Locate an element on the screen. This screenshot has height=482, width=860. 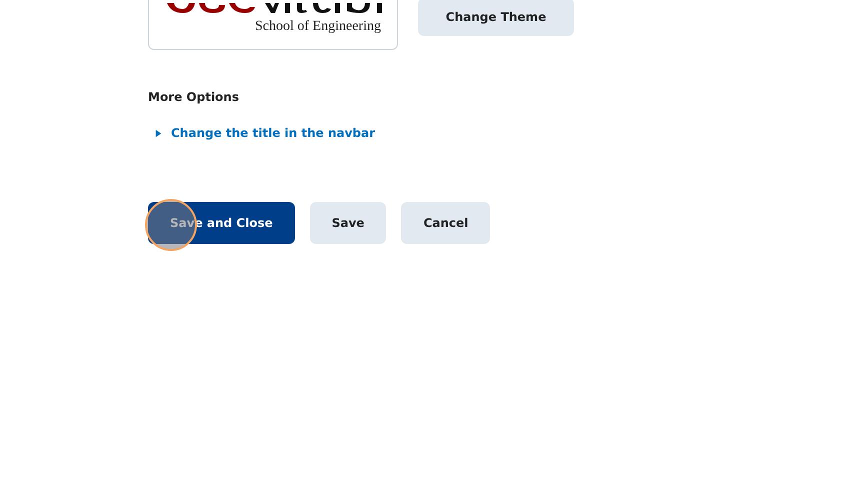
caret-icon is located at coordinates (158, 133).